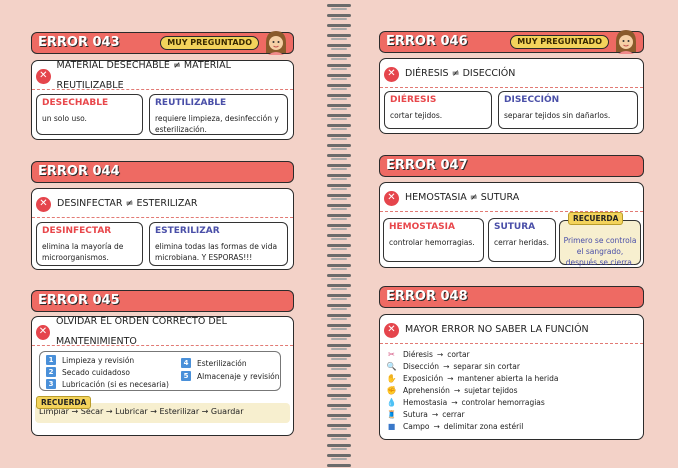 The width and height of the screenshot is (678, 468). I want to click on term-box-sutura: SUTURA cerrar heridas., so click(522, 240).